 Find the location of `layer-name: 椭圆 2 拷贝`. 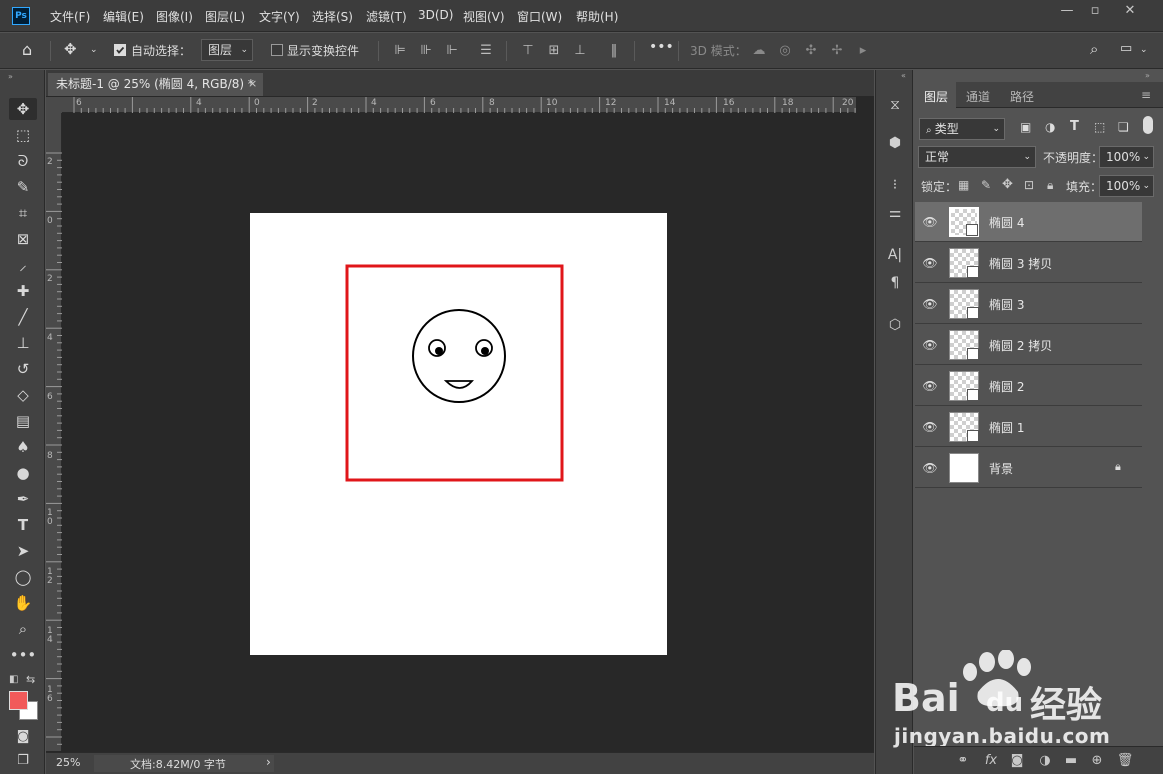

layer-name: 椭圆 2 拷贝 is located at coordinates (1020, 345).